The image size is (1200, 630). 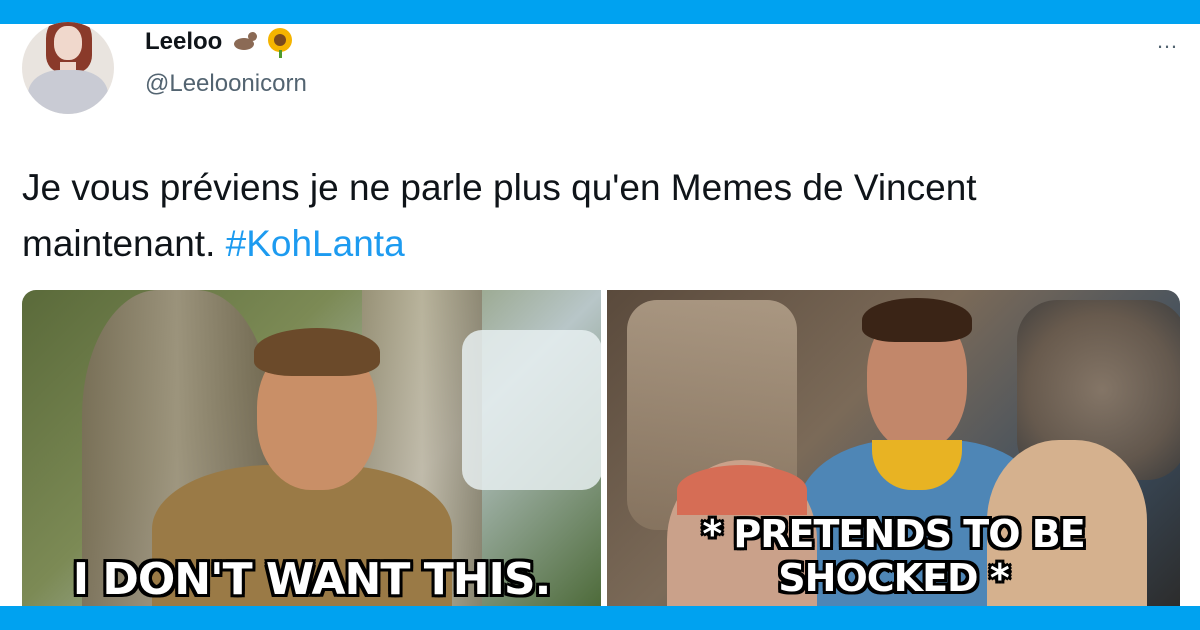 I want to click on meme-caption-left: I DON'T WANT THIS., so click(x=312, y=579).